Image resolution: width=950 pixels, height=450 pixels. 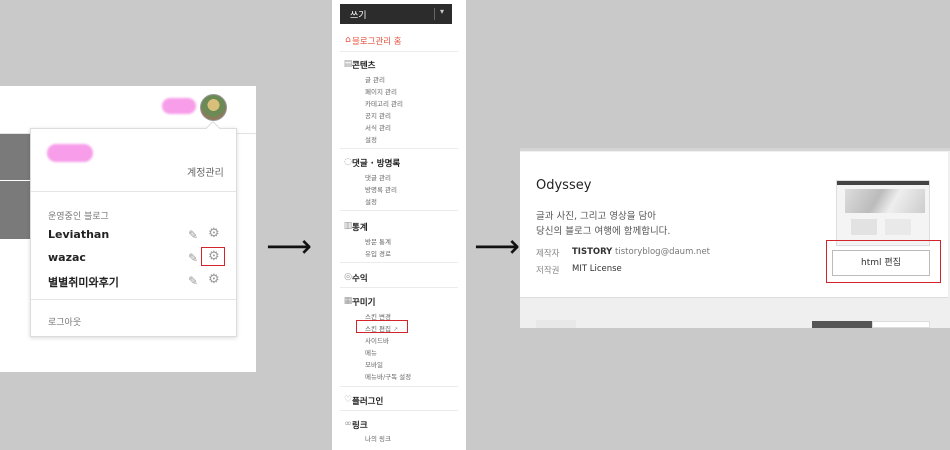 What do you see at coordinates (883, 183) in the screenshot?
I see `thumb-header` at bounding box center [883, 183].